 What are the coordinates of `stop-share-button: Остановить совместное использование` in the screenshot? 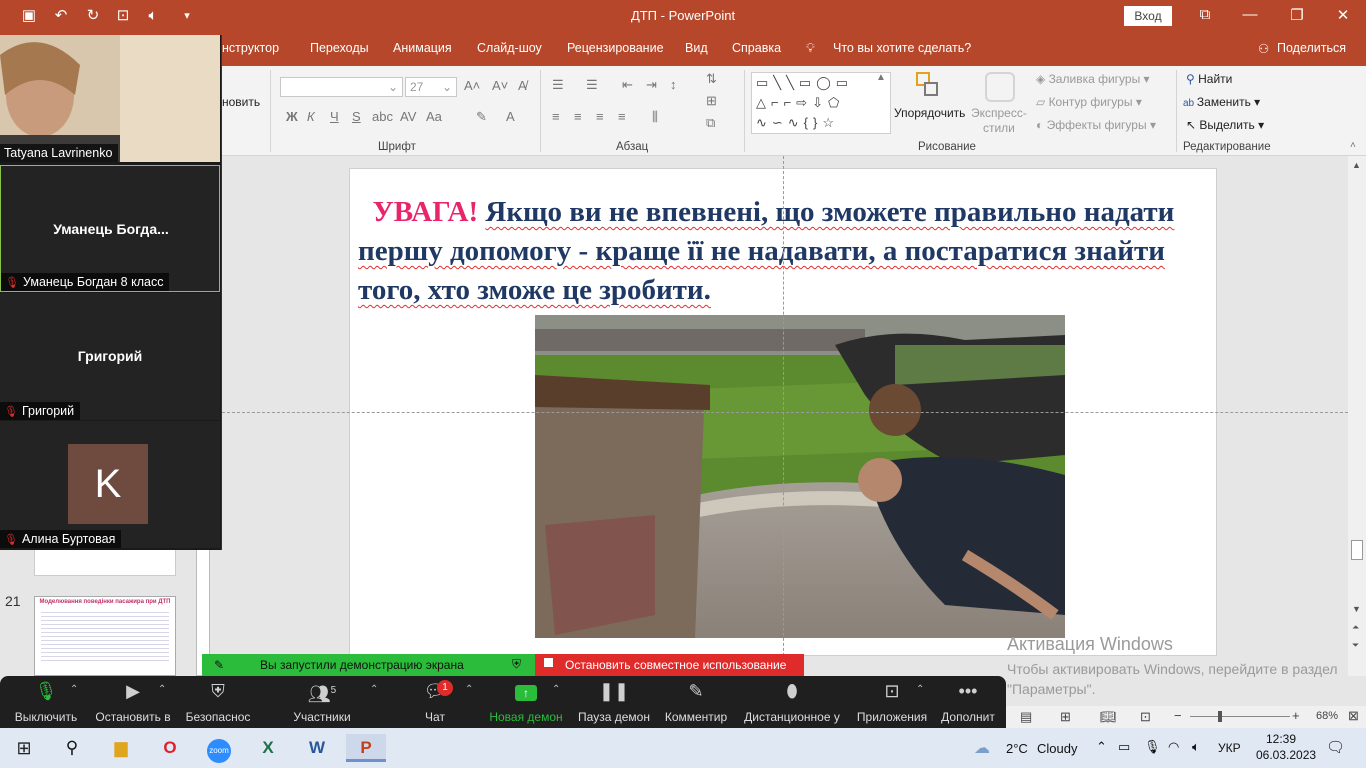 It's located at (669, 665).